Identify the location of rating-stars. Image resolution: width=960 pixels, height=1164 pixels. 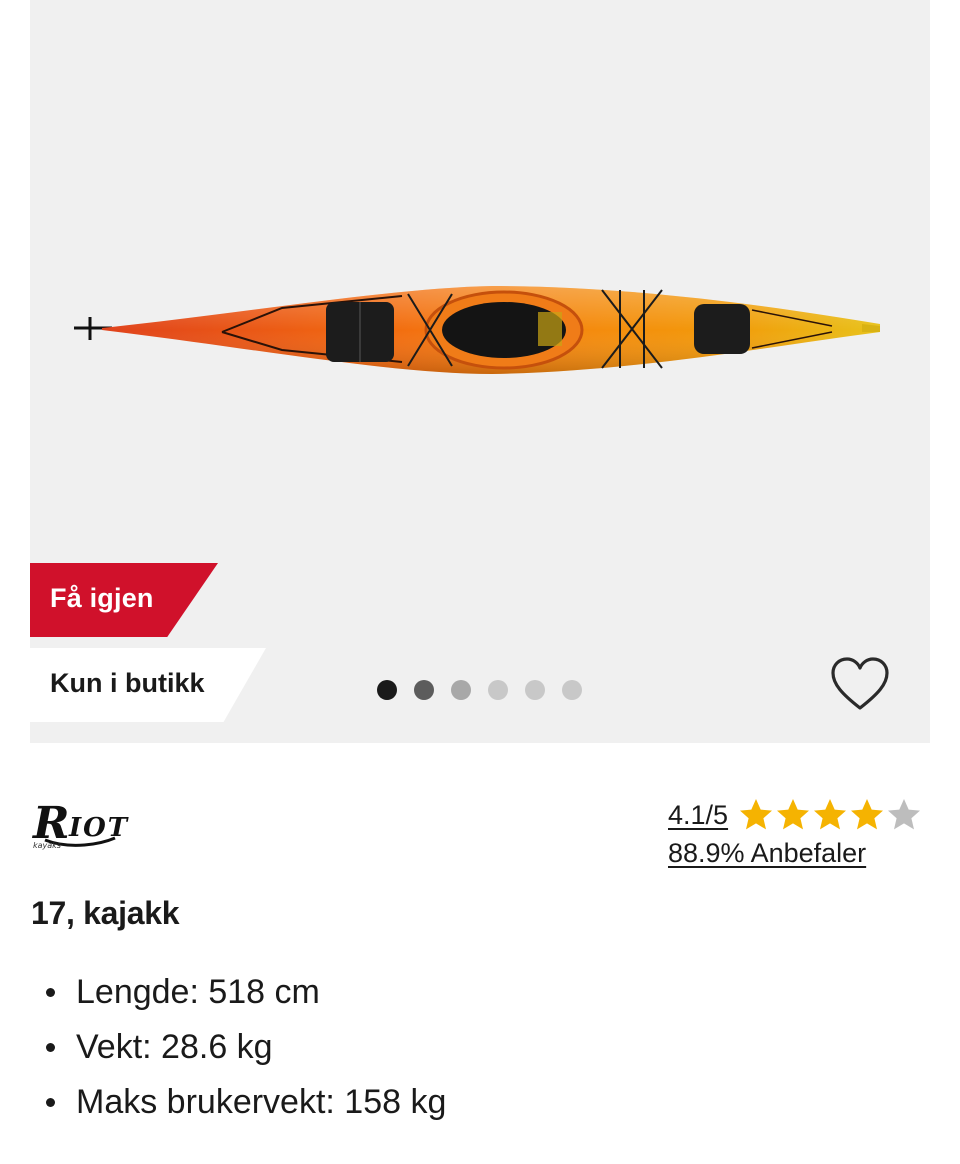
(830, 815).